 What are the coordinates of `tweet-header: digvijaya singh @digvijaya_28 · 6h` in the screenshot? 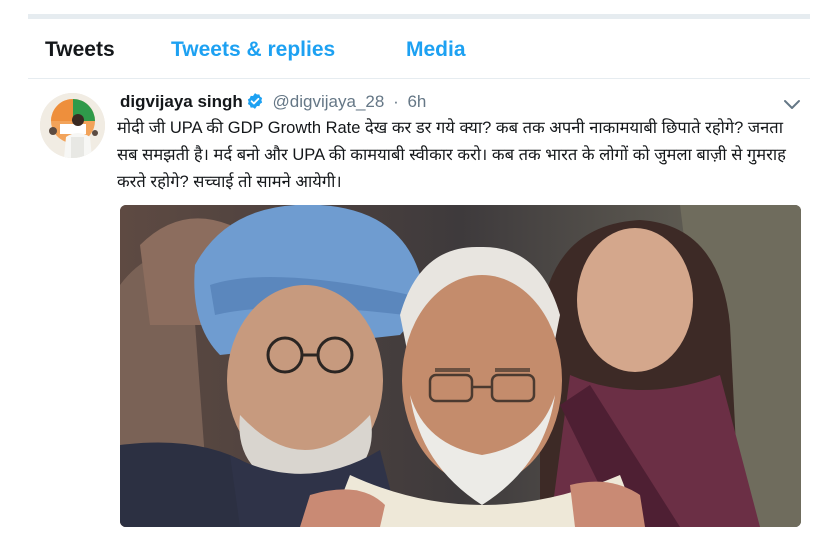 It's located at (273, 103).